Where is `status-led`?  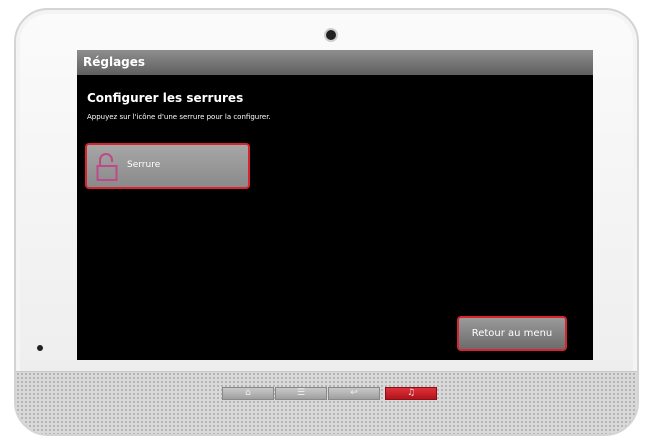
status-led is located at coordinates (40, 348).